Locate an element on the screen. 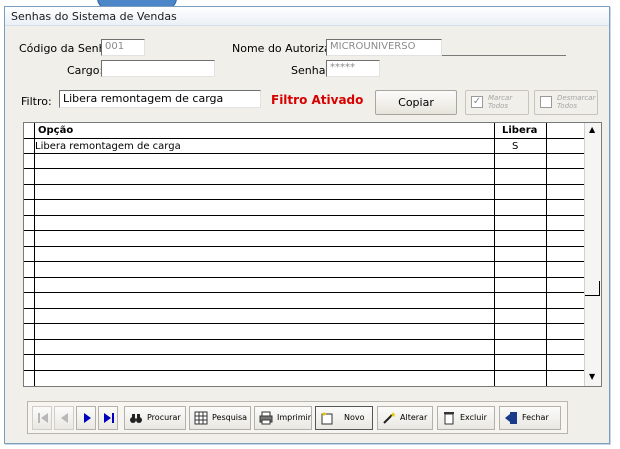 Image resolution: width=620 pixels, height=449 pixels. copiar-button: Copiar is located at coordinates (416, 102).